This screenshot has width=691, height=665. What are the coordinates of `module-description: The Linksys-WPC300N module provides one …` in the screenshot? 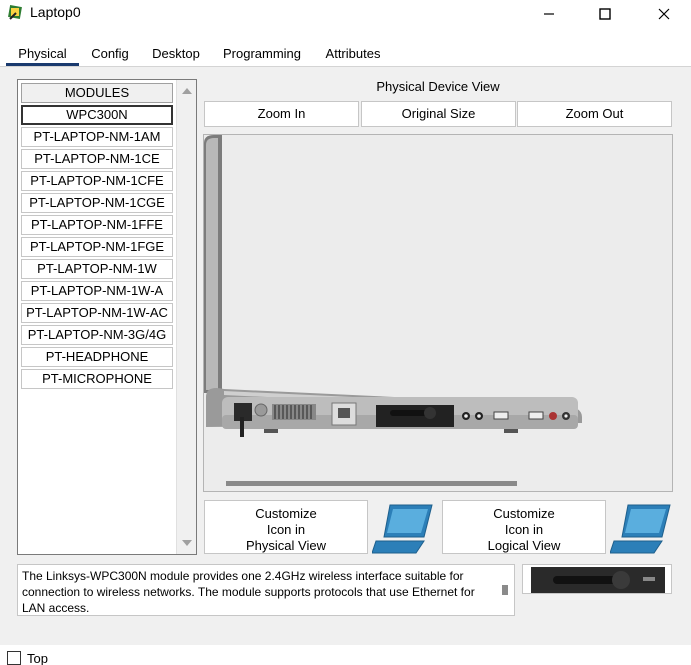 It's located at (266, 590).